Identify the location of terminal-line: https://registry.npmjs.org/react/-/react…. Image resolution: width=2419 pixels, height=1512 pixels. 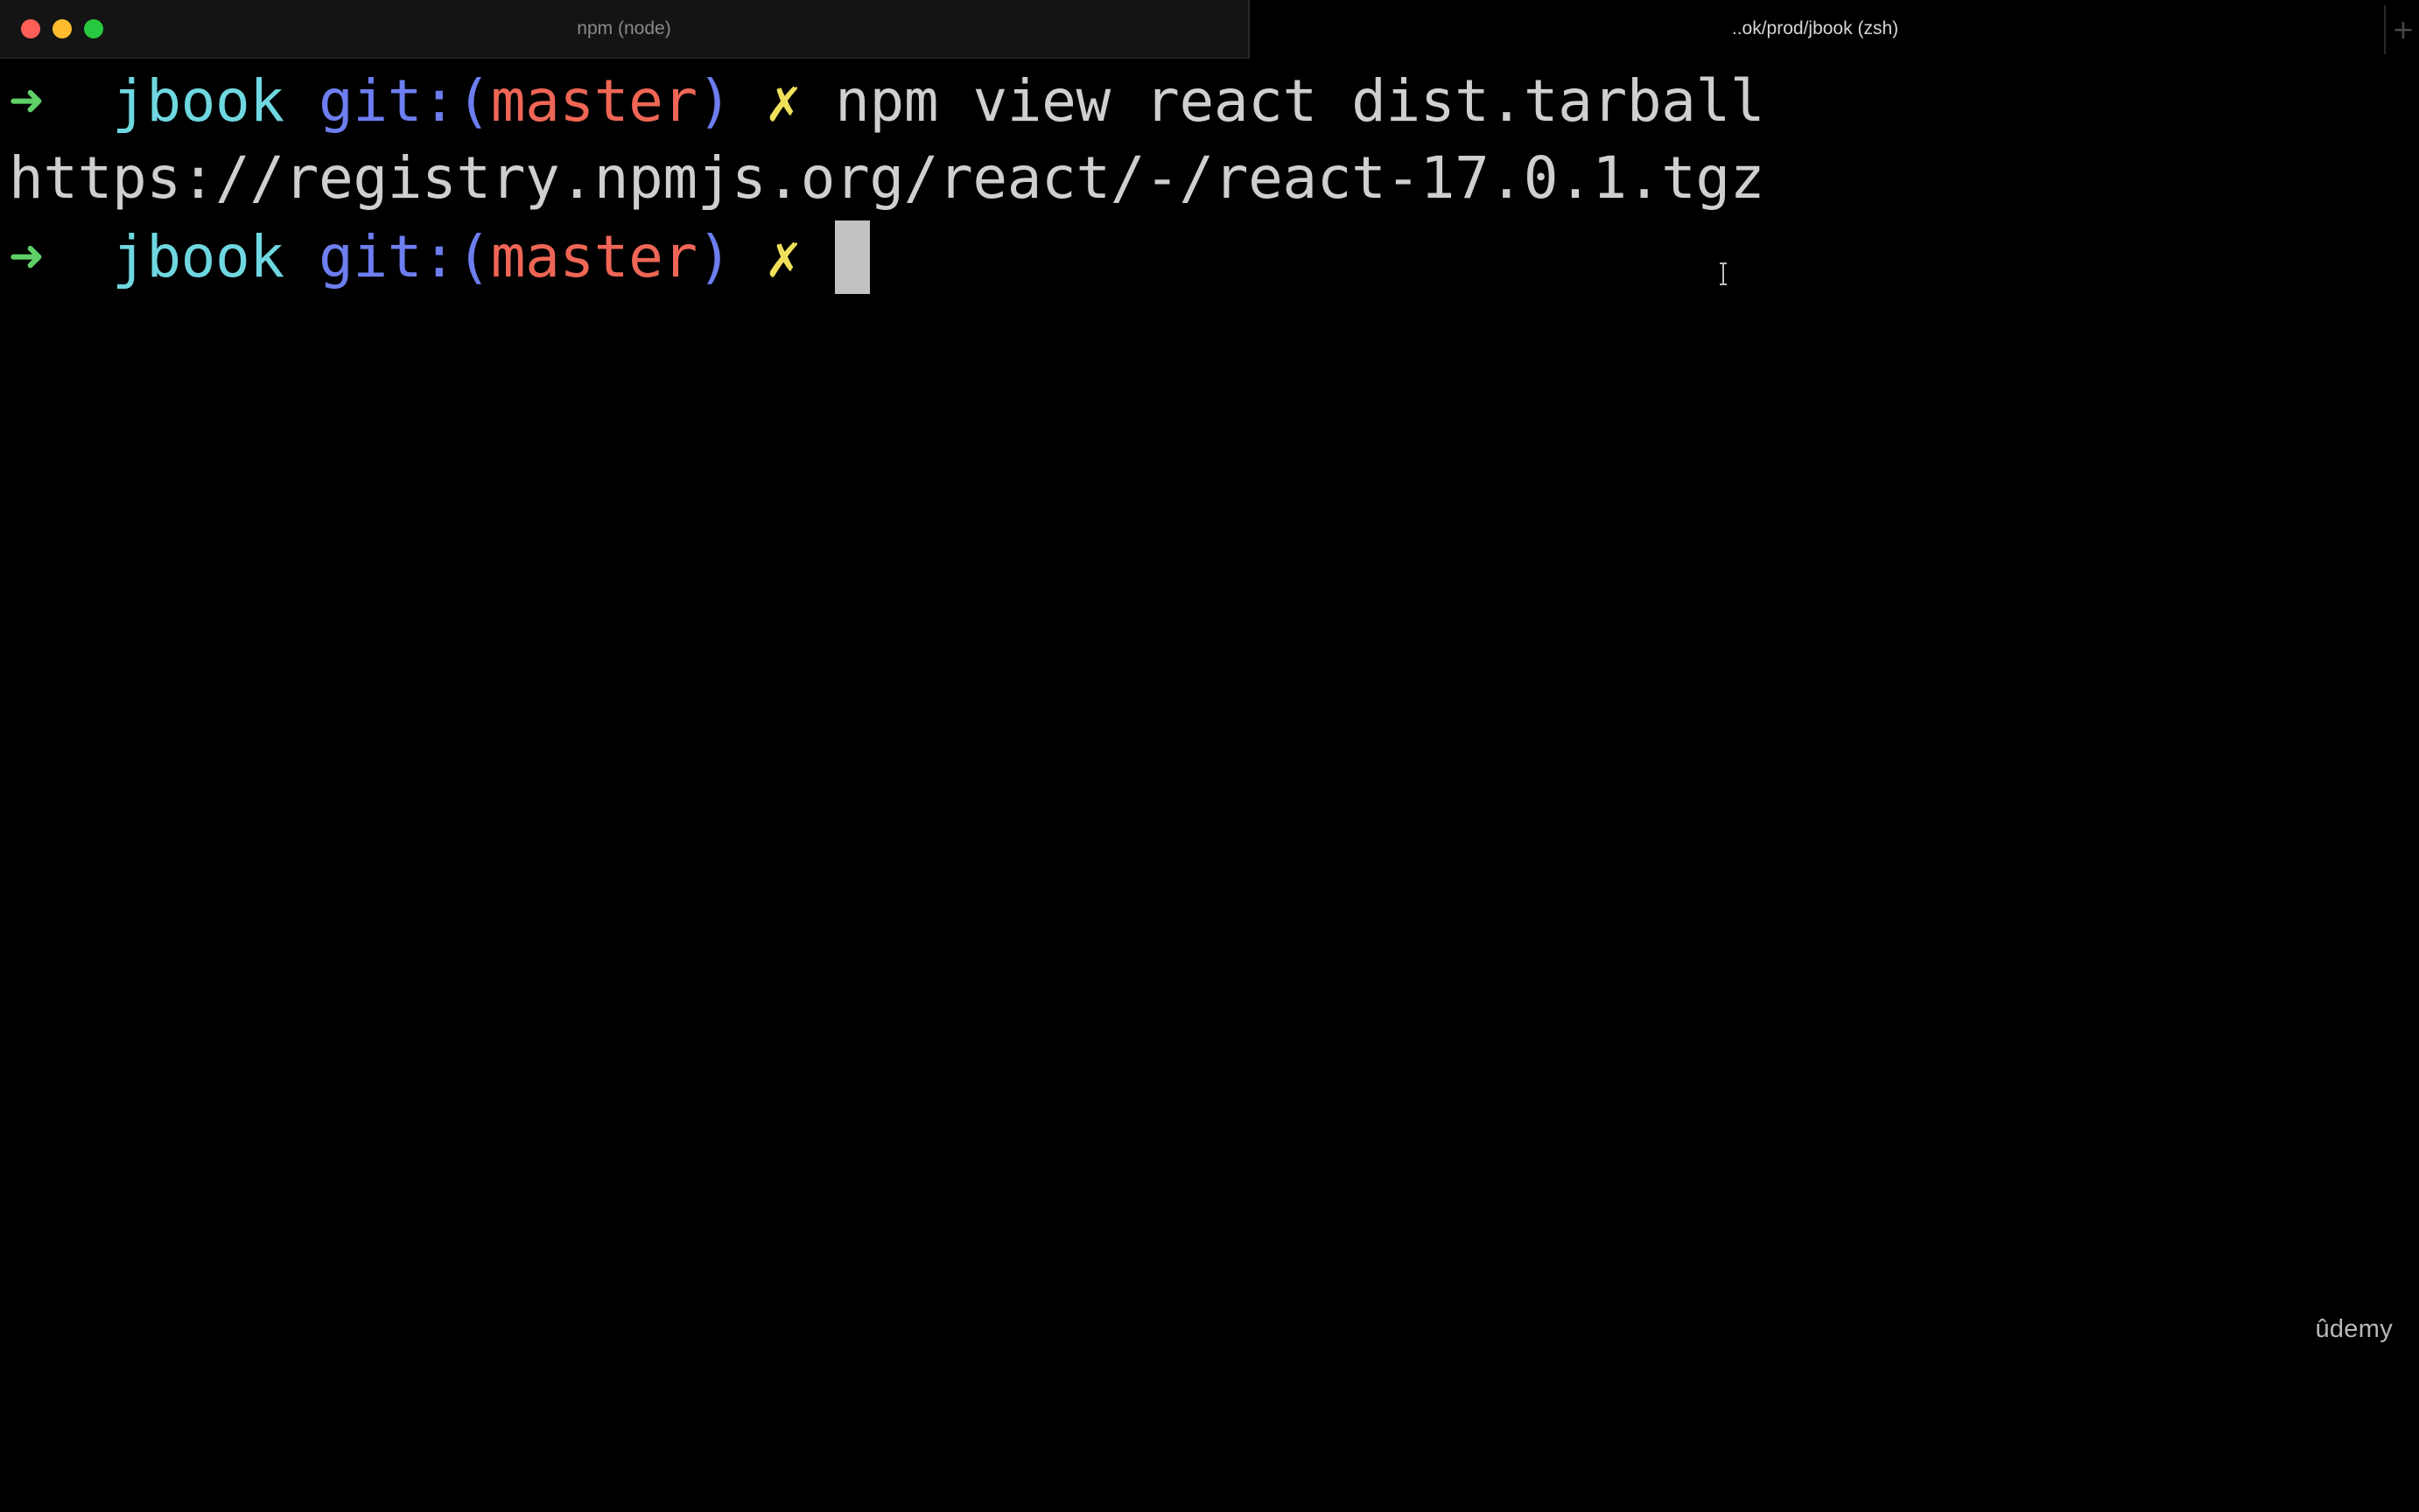
(887, 178).